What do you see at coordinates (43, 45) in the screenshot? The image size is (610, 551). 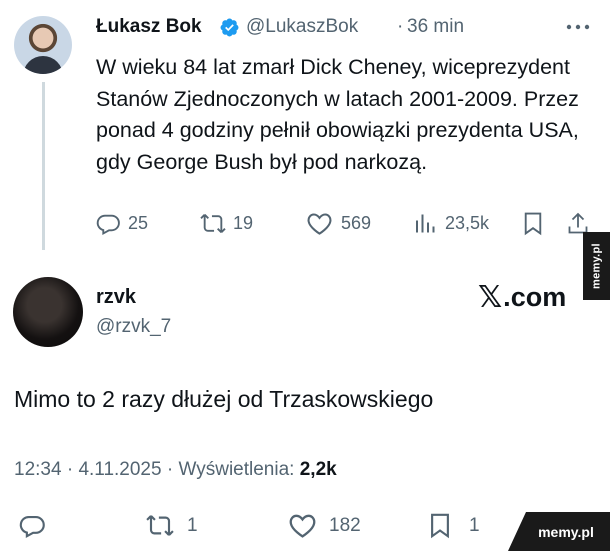 I see `author-avatar` at bounding box center [43, 45].